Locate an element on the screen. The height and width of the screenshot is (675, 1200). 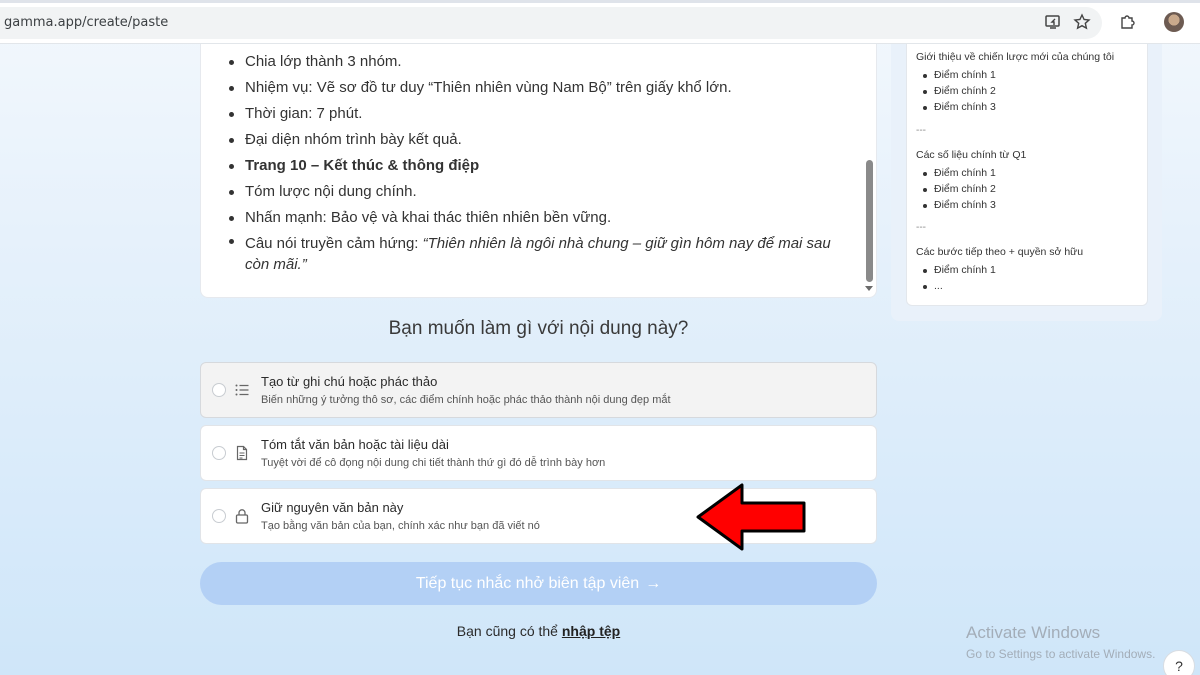
scroll-down-arrow-icon is located at coordinates (869, 288).